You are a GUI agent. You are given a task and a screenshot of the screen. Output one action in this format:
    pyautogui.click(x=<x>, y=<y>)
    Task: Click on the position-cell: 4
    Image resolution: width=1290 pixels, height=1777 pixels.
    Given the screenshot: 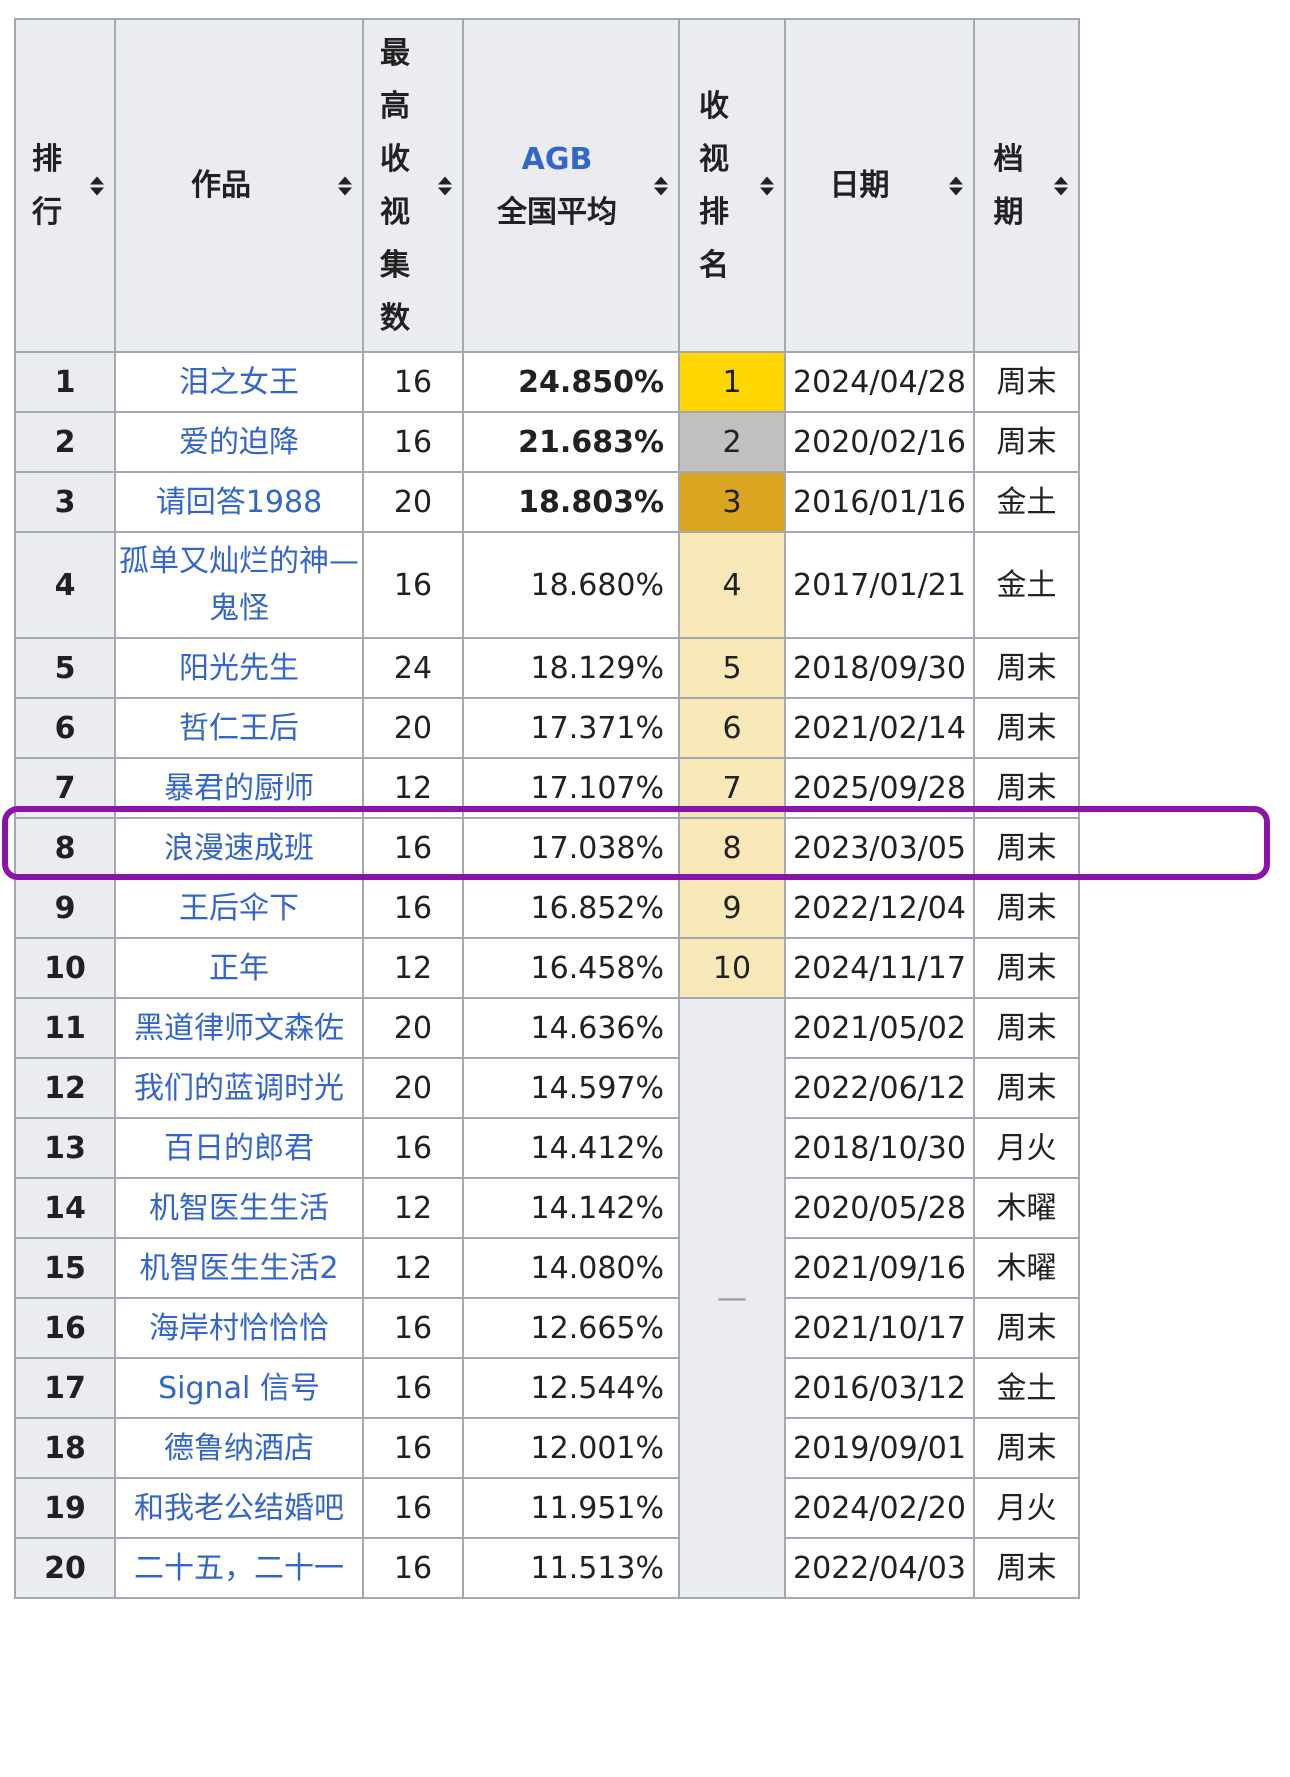 What is the action you would take?
    pyautogui.click(x=732, y=585)
    